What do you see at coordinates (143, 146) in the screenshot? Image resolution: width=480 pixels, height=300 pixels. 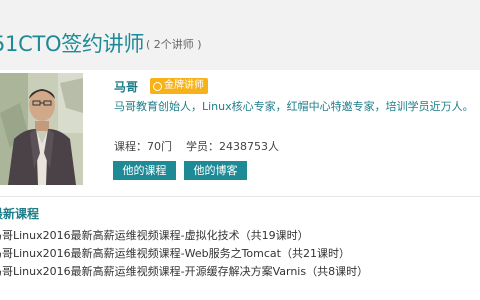 I see `course-count: 课程：70门` at bounding box center [143, 146].